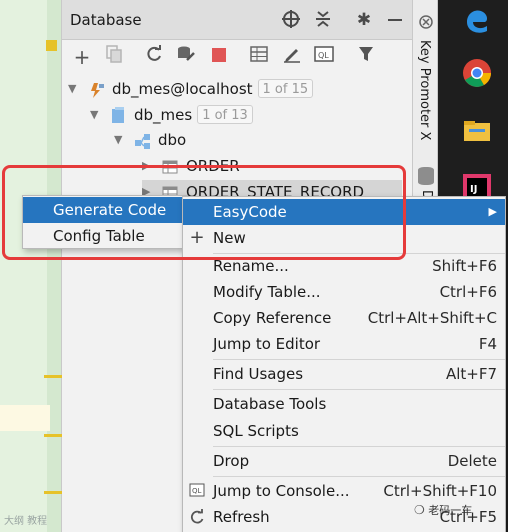 The image size is (508, 532). What do you see at coordinates (424, 90) in the screenshot?
I see `key-promoter-tab: Key Promoter X` at bounding box center [424, 90].